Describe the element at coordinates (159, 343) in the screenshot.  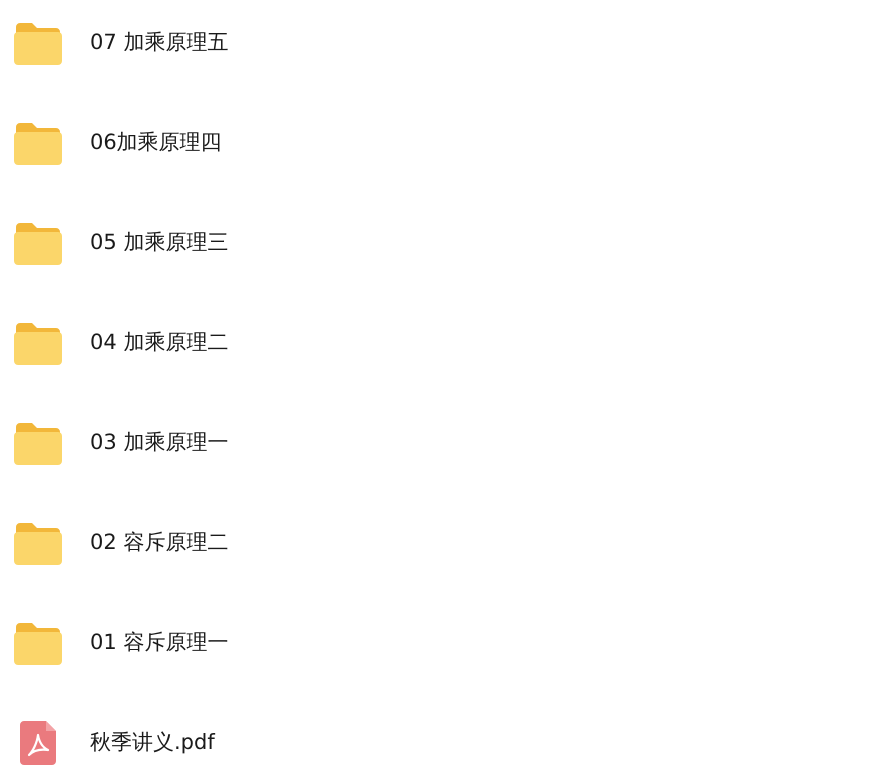
I see `file-name: 04 加乘原理二` at that location.